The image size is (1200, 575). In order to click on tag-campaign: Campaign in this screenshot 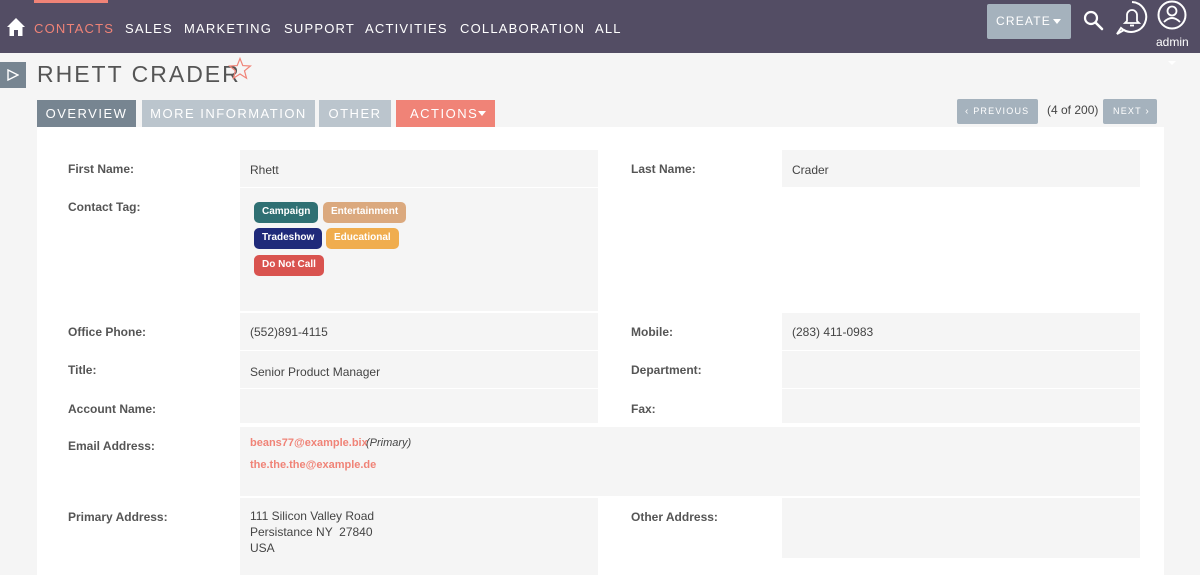, I will do `click(286, 212)`.